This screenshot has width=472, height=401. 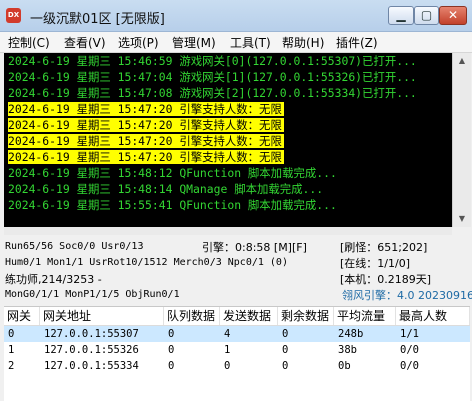 I want to click on table-row: 1 127.0.0.1:55326 0 1 0 38b 0/0, so click(x=237, y=350).